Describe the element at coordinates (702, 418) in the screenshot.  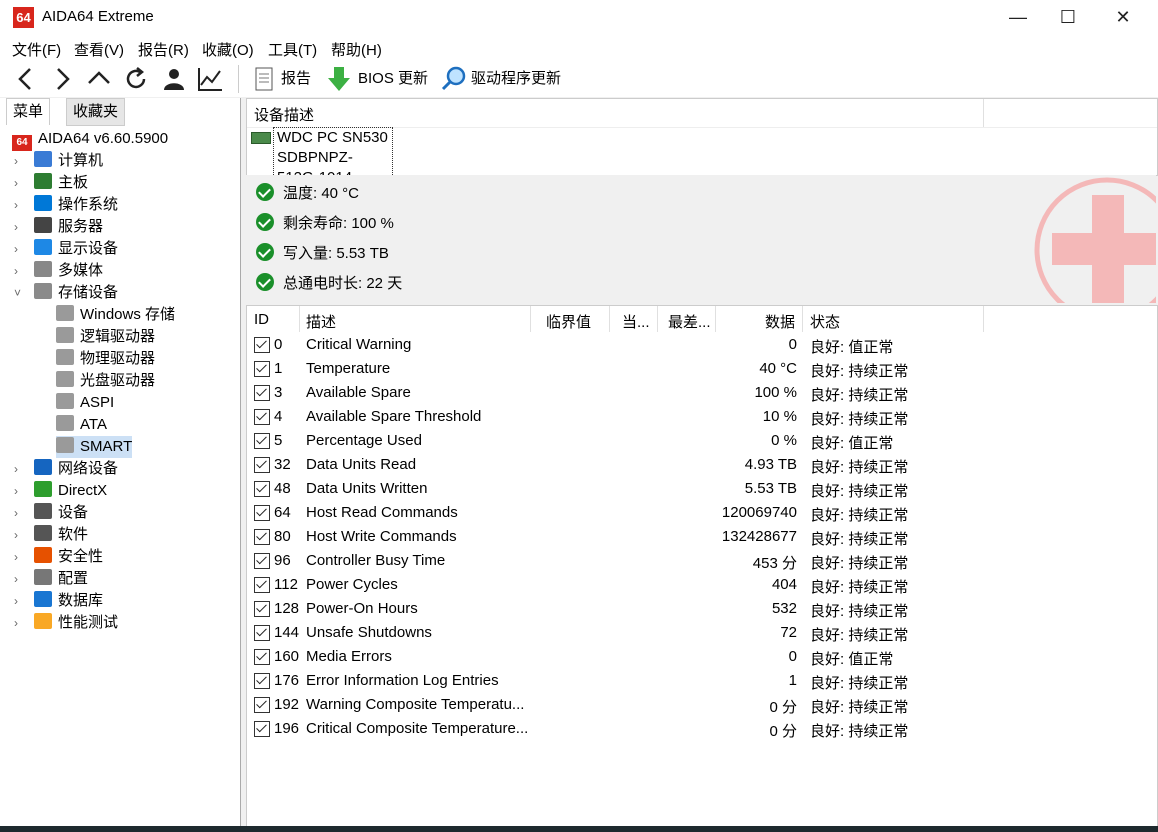
I see `table-row: 4 Available Spare Threshold 10 % 良好: 持续正常` at that location.